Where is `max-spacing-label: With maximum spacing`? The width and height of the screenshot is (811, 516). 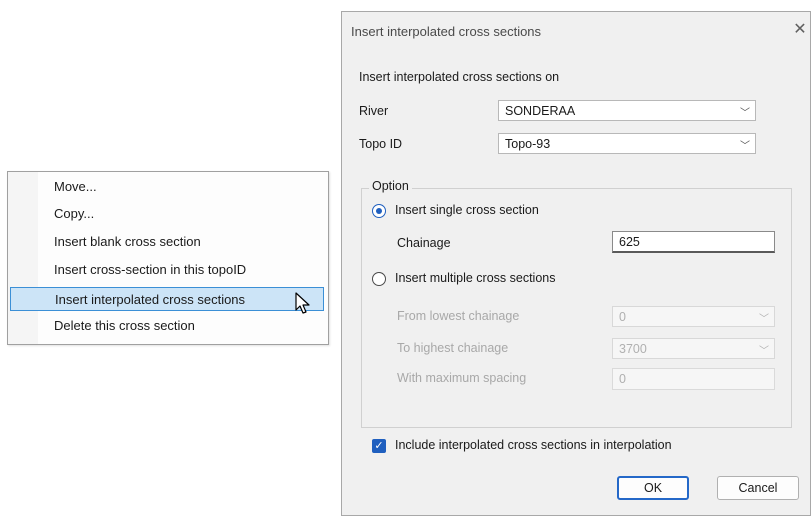
max-spacing-label: With maximum spacing is located at coordinates (462, 378).